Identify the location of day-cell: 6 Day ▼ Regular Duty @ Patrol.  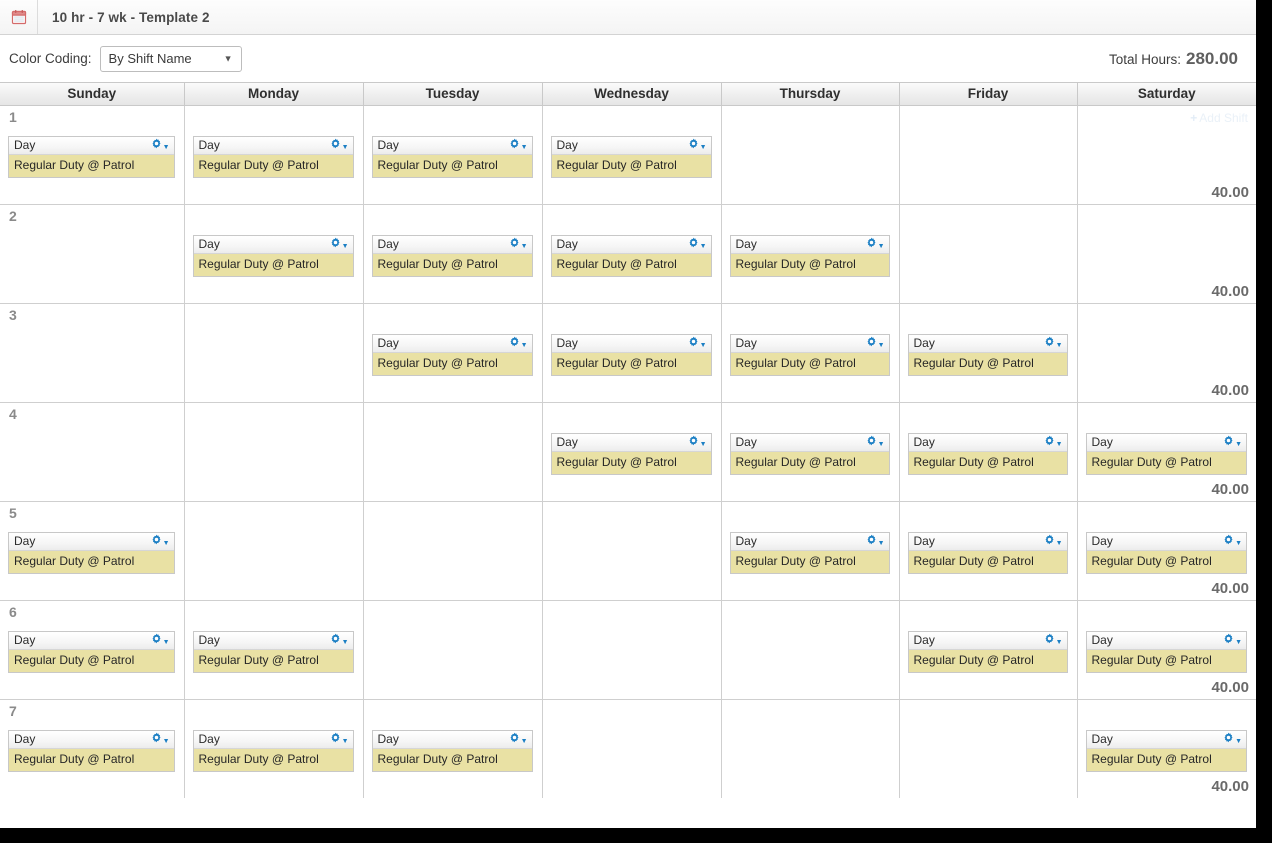
(92, 650).